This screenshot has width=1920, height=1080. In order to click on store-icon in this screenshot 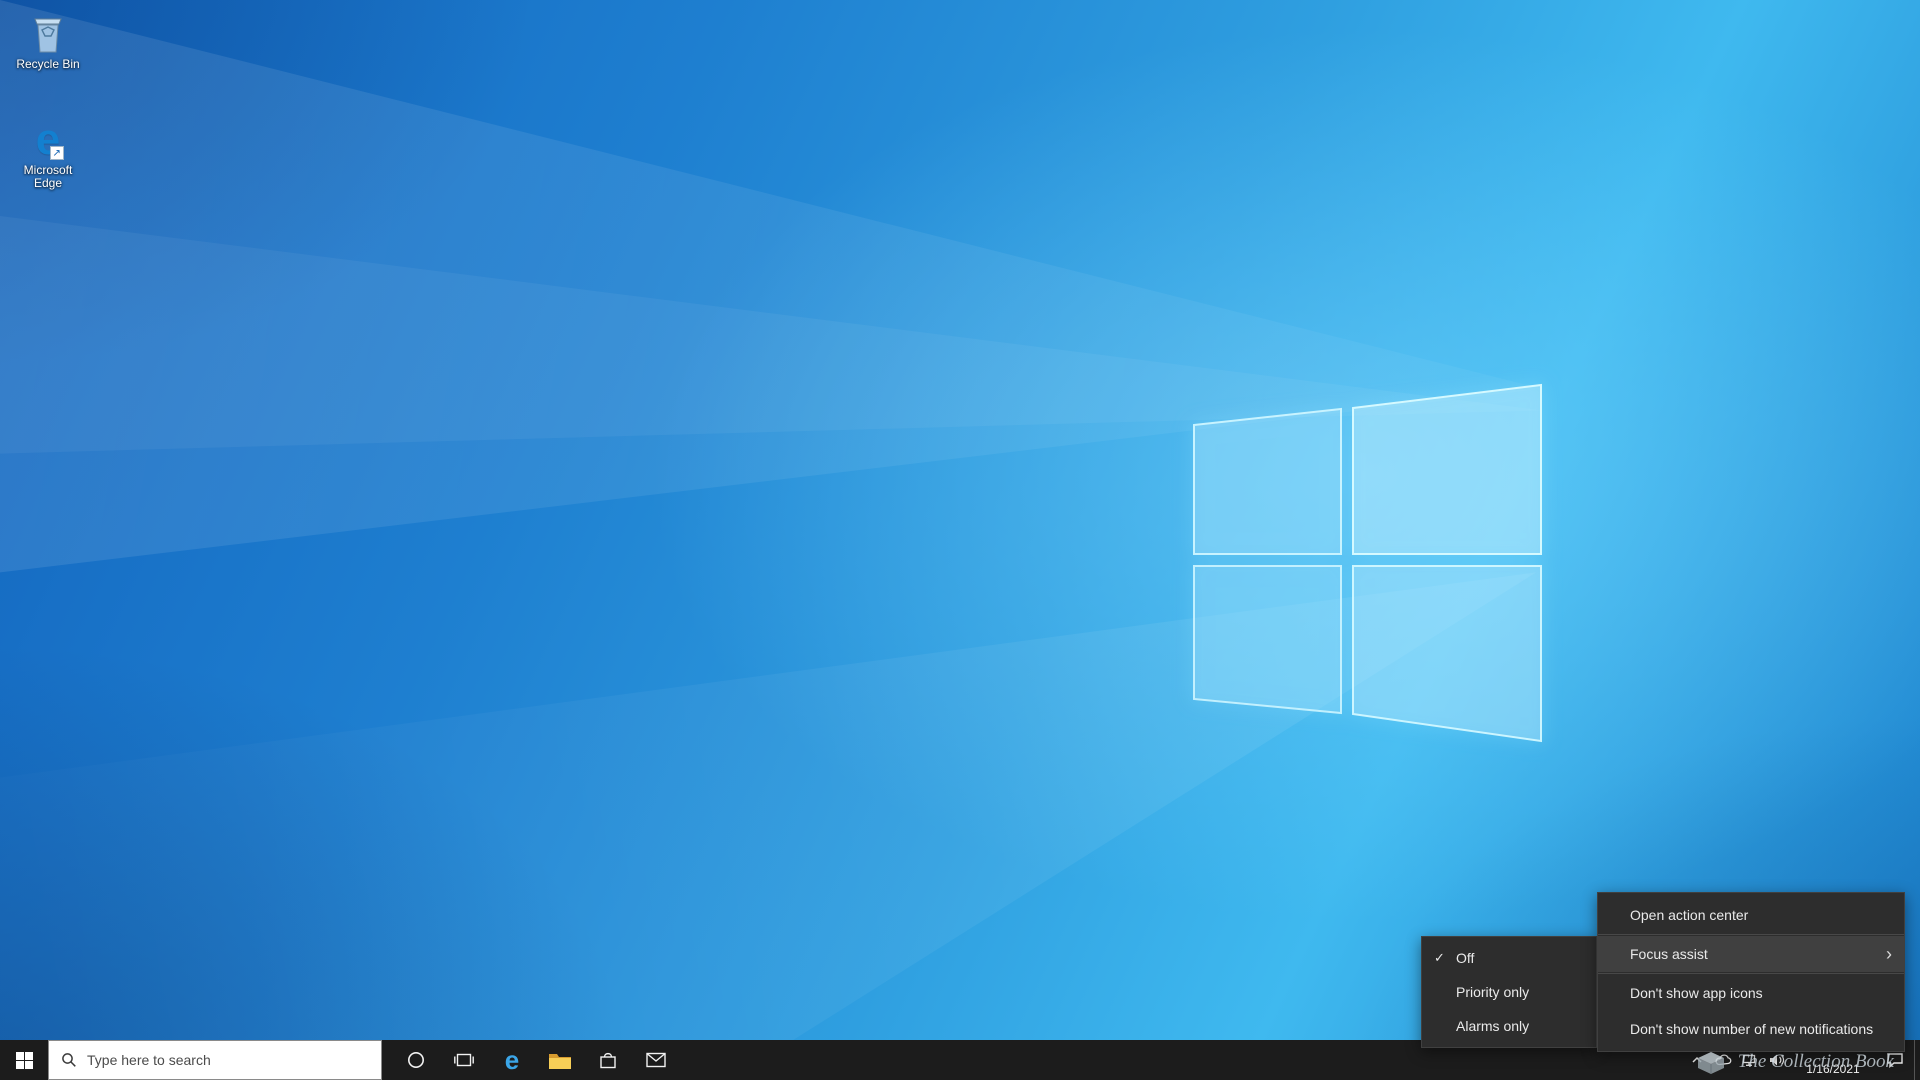, I will do `click(608, 1060)`.